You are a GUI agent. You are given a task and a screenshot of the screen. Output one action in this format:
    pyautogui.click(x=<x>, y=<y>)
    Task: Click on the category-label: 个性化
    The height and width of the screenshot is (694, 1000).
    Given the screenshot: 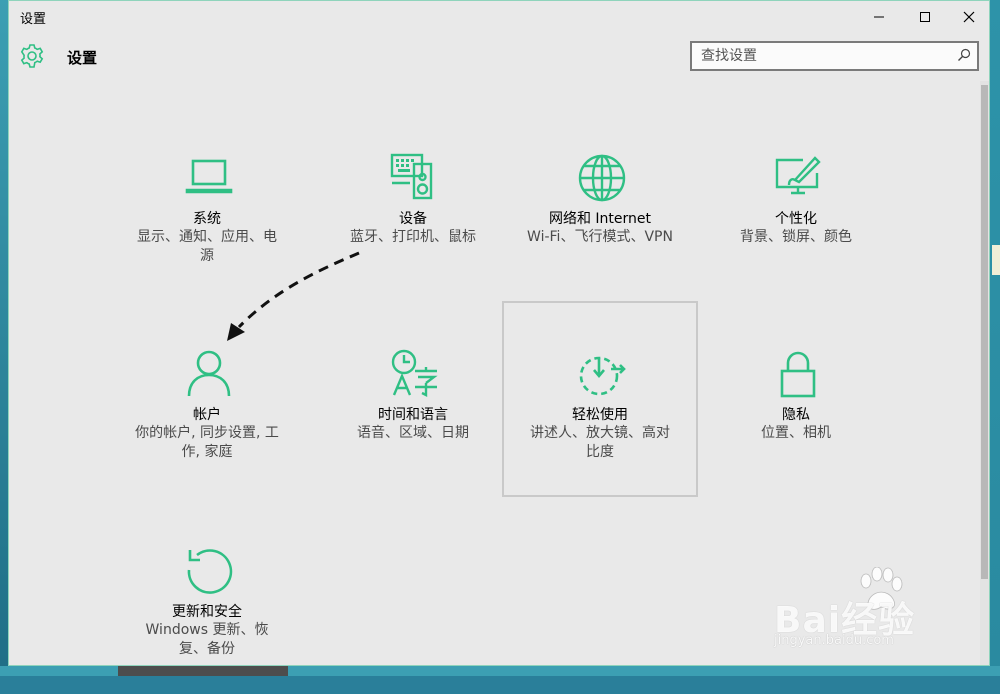 What is the action you would take?
    pyautogui.click(x=796, y=219)
    